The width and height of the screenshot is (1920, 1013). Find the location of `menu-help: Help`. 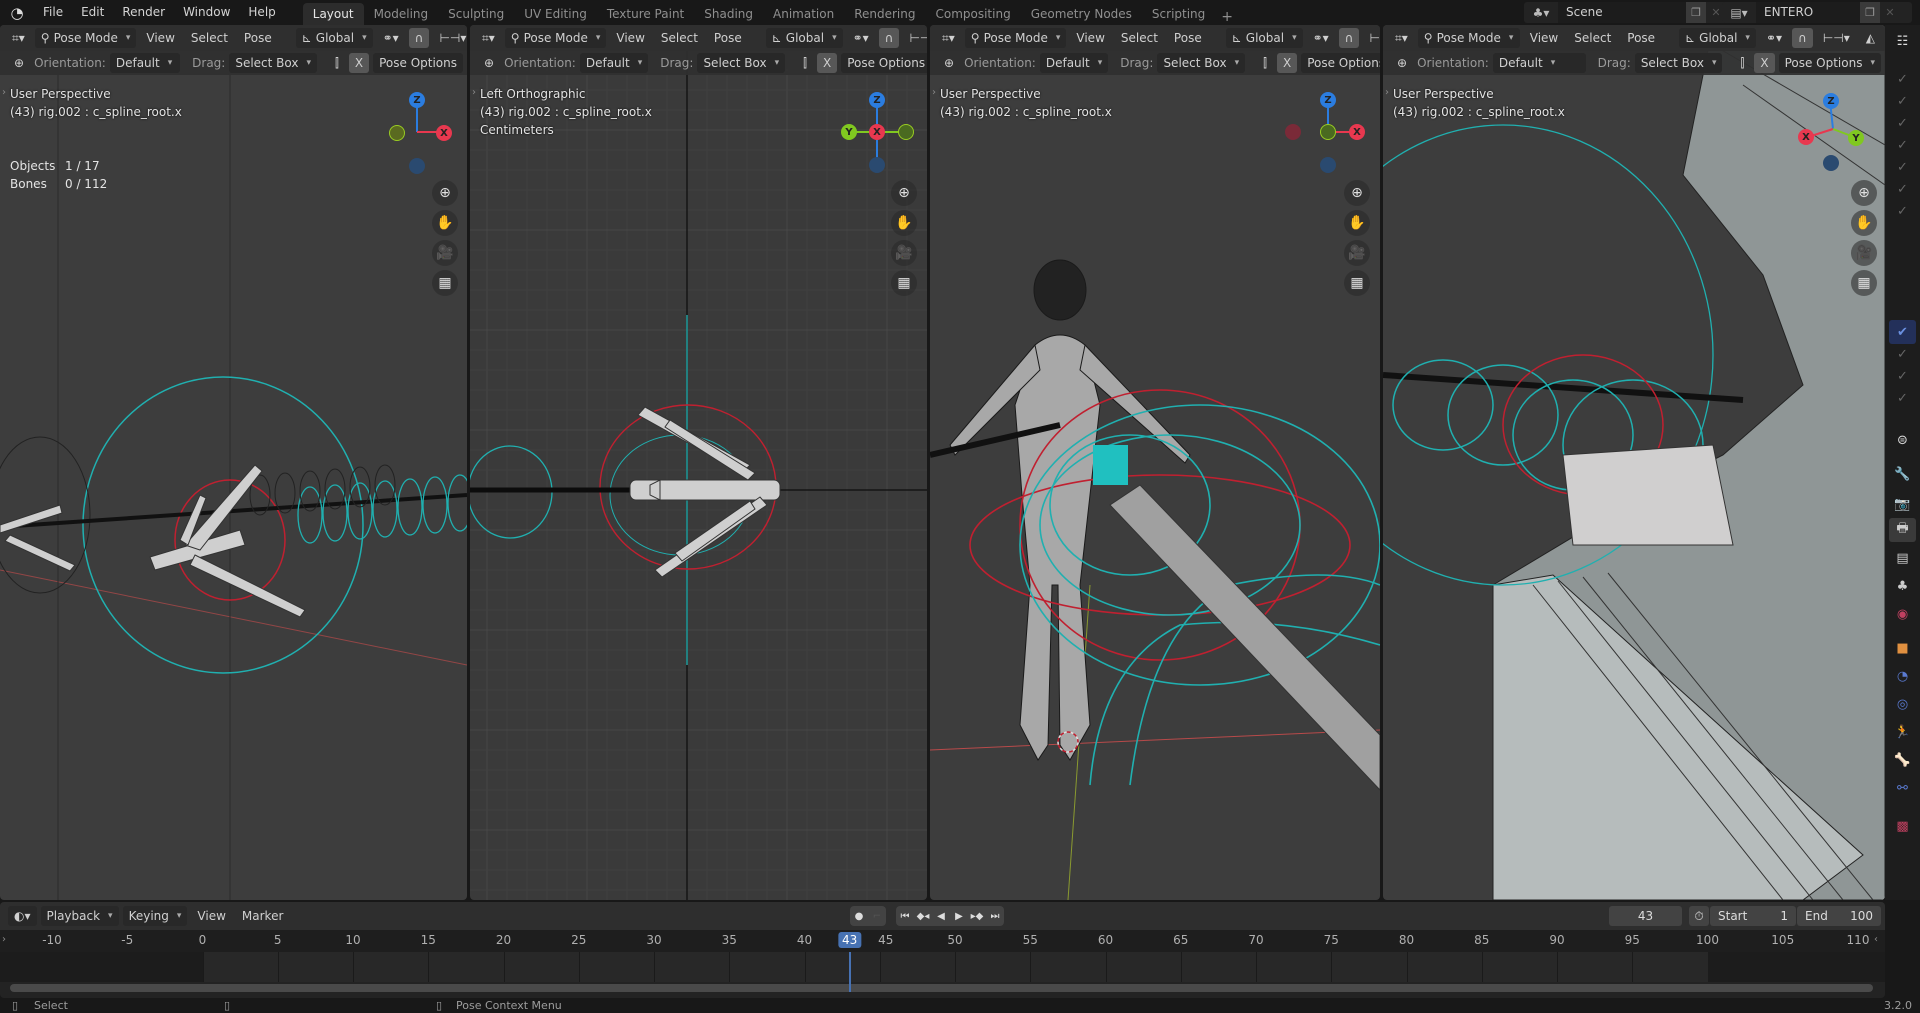

menu-help: Help is located at coordinates (261, 12).